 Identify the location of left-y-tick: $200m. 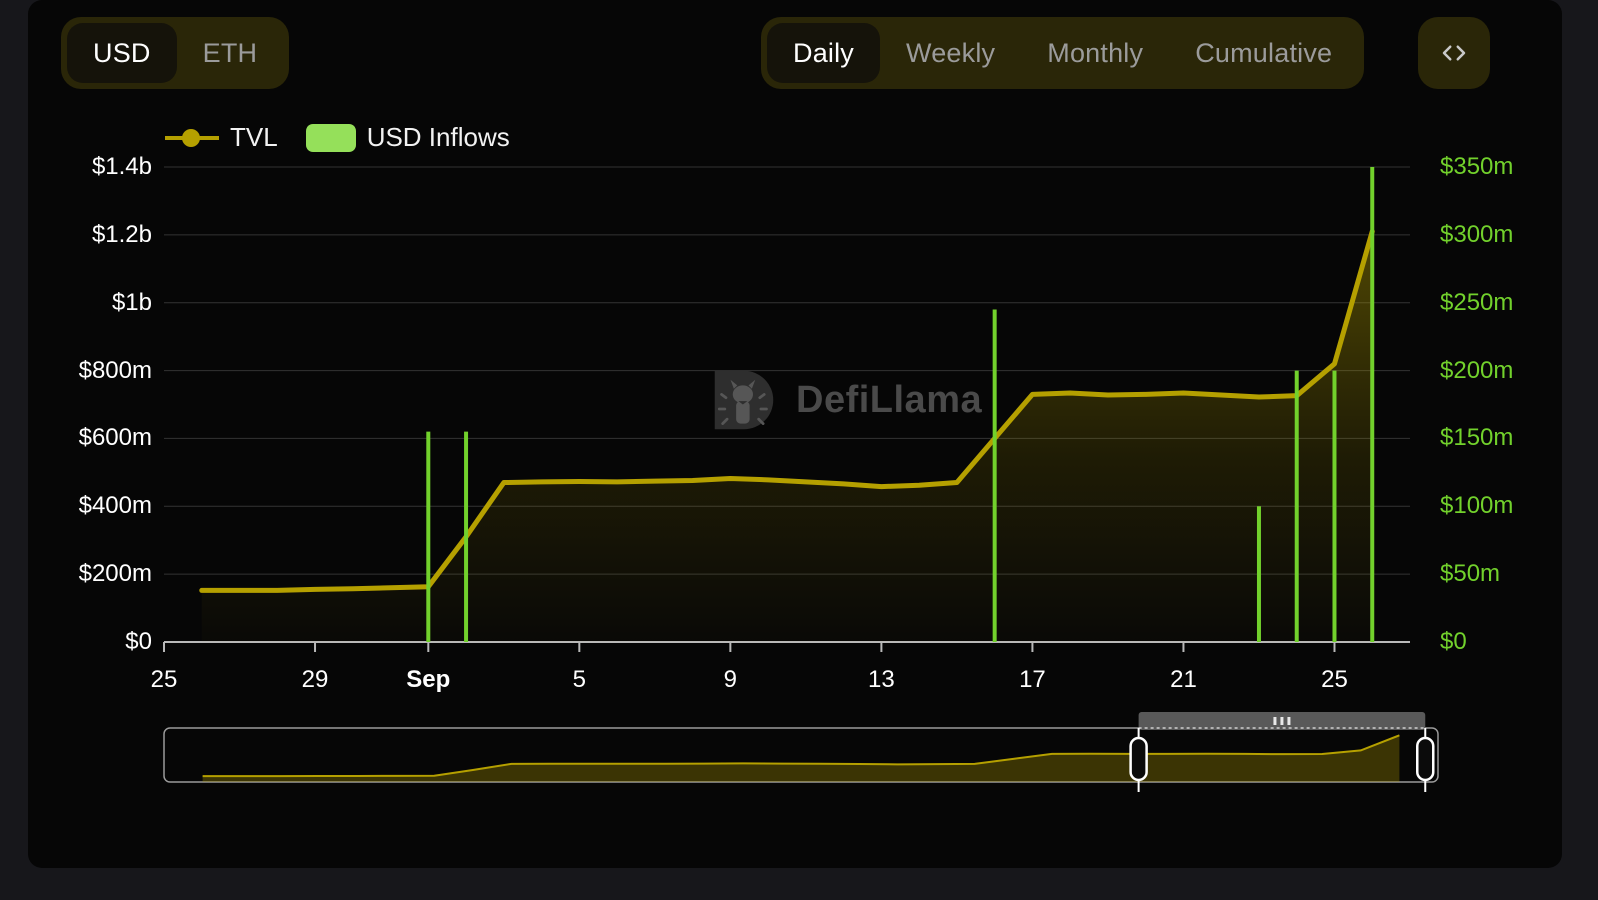
(115, 574).